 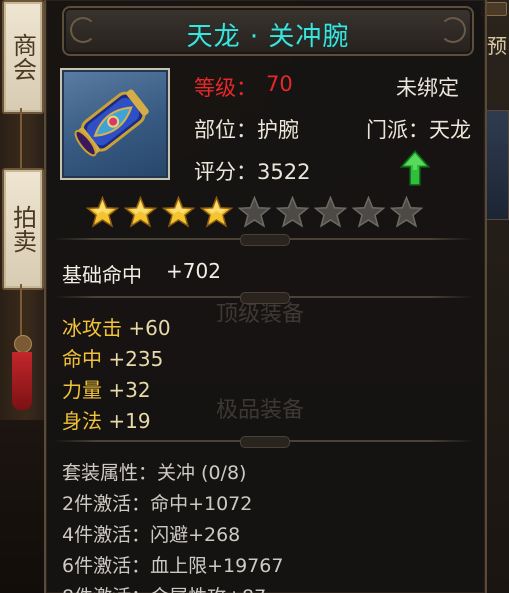 What do you see at coordinates (225, 88) in the screenshot?
I see `level-label: 等级：` at bounding box center [225, 88].